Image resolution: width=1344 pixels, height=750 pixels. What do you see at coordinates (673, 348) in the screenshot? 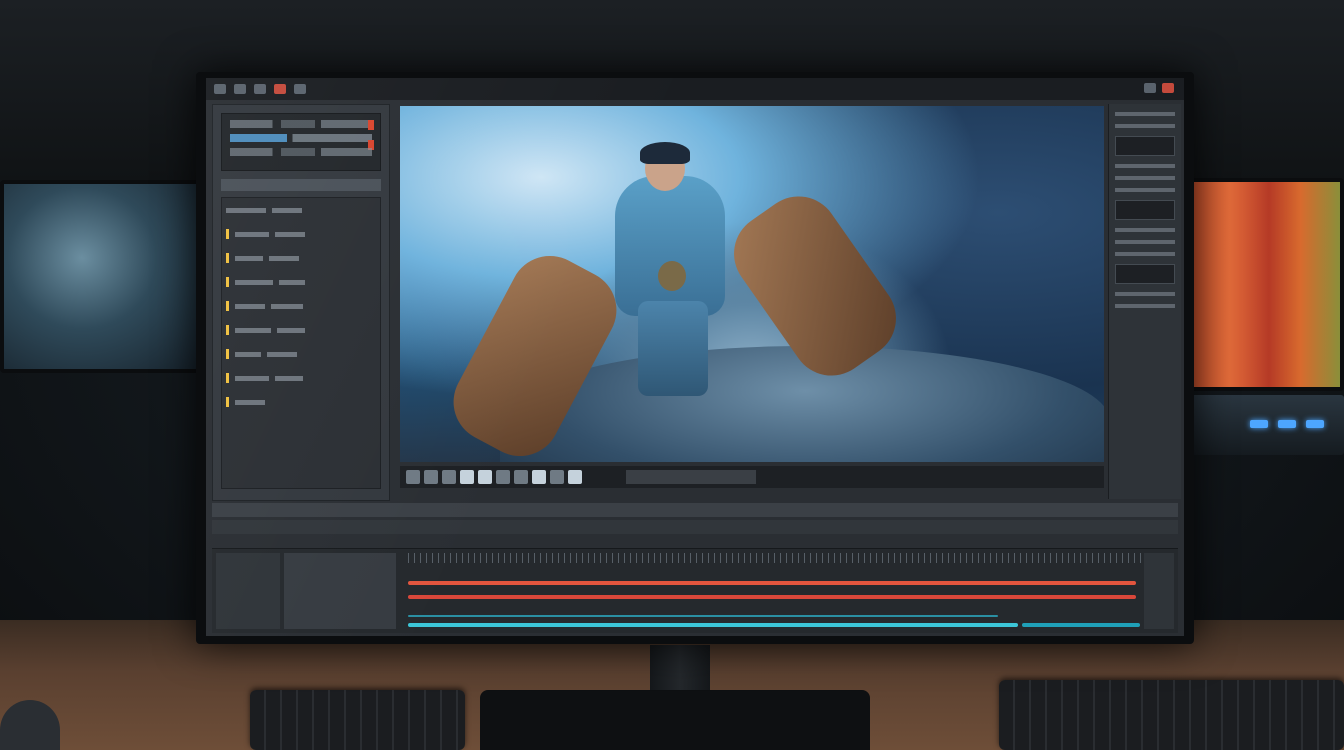
I see `preview-character-legs` at bounding box center [673, 348].